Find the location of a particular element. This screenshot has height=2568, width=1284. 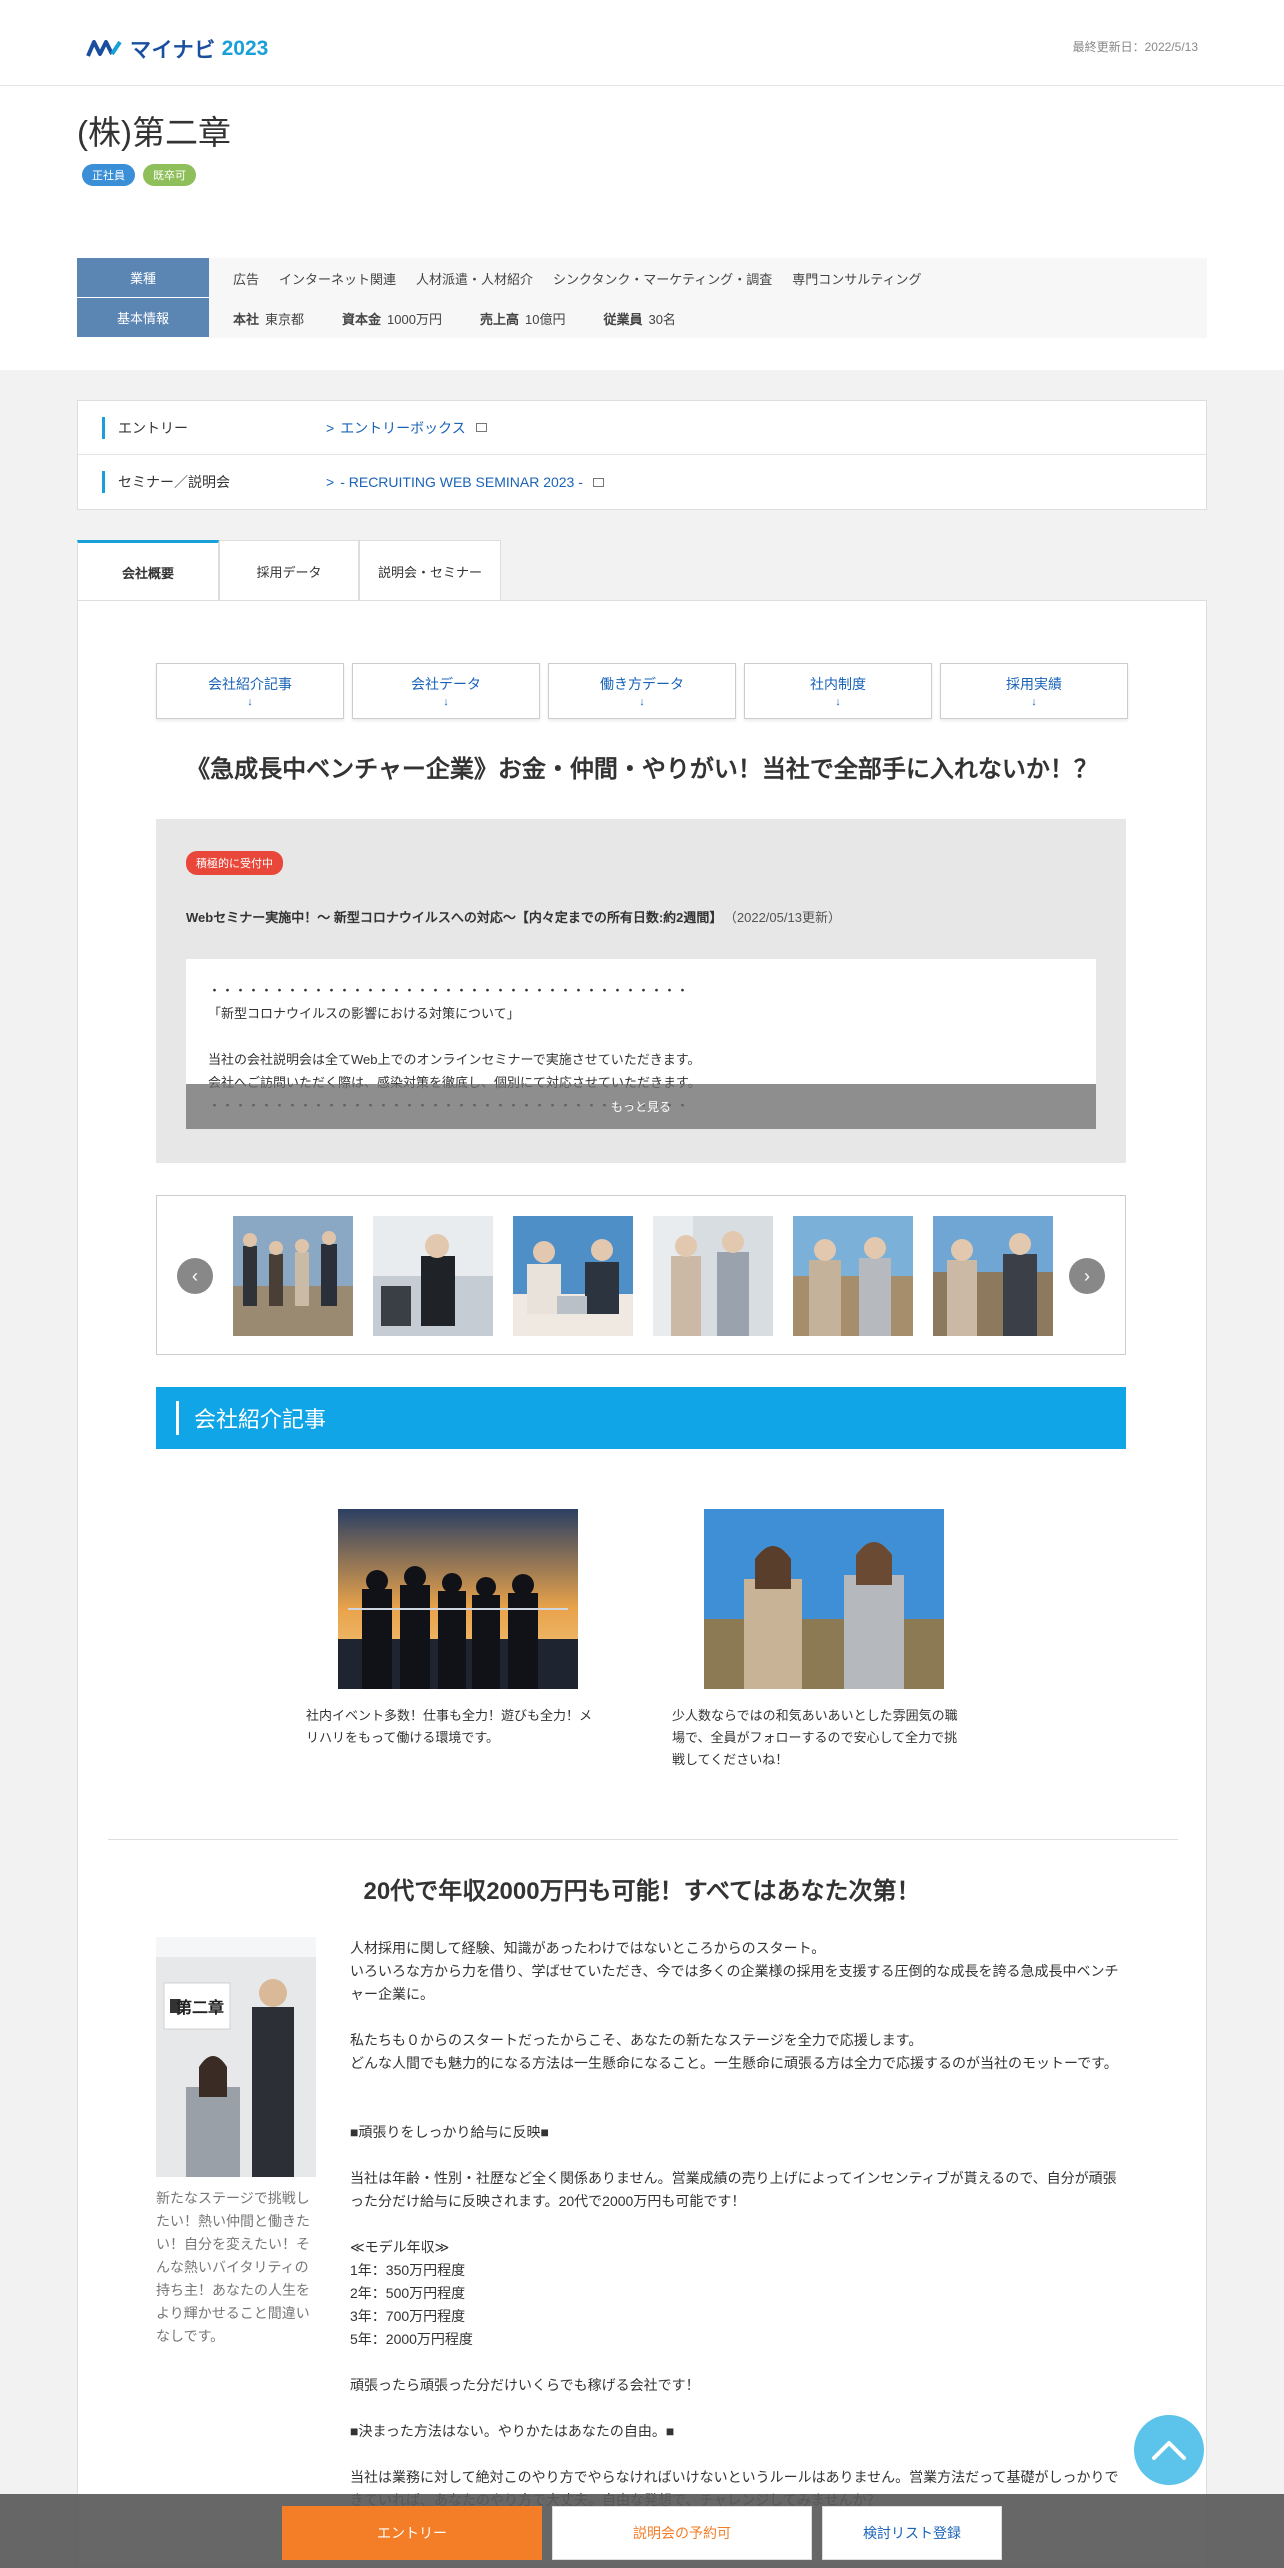

show-more-button: もっと見る is located at coordinates (641, 1106).